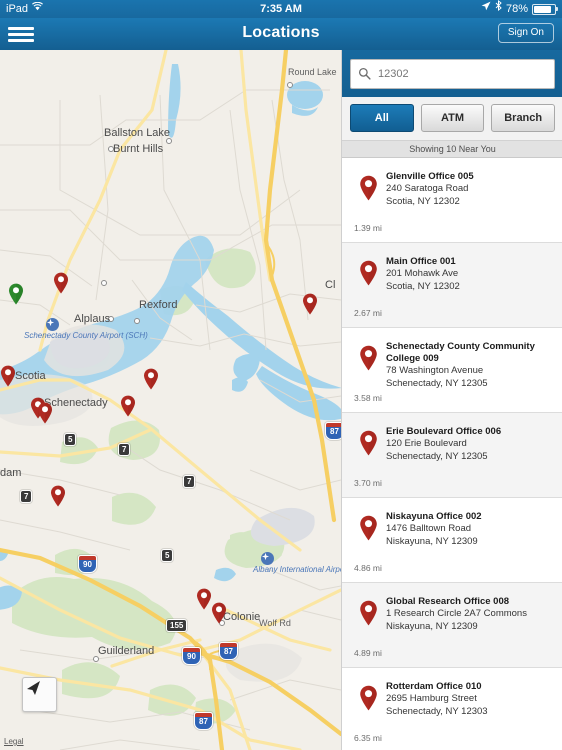 This screenshot has height=750, width=562. I want to click on locate-arrow-icon, so click(33, 688).